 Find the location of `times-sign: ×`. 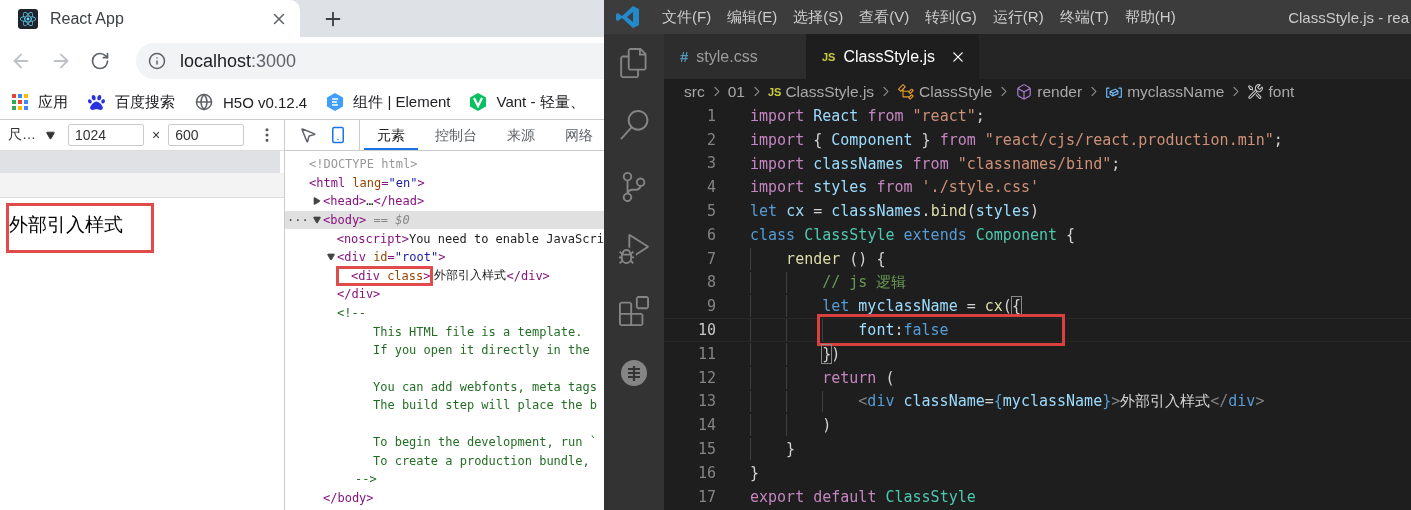

times-sign: × is located at coordinates (156, 135).